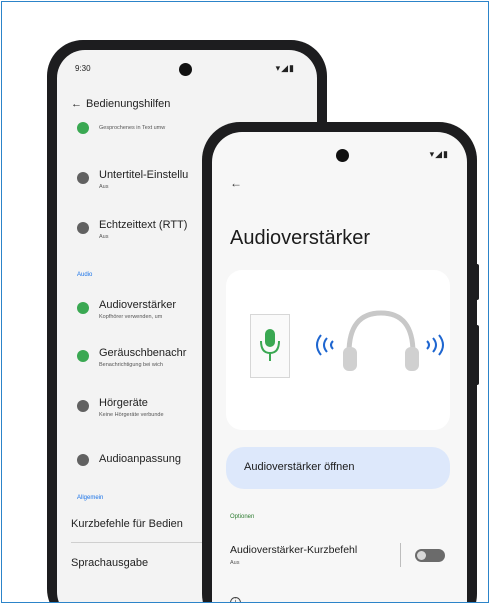  I want to click on status-bar: 9:30 ▾◢▮, so click(187, 70).